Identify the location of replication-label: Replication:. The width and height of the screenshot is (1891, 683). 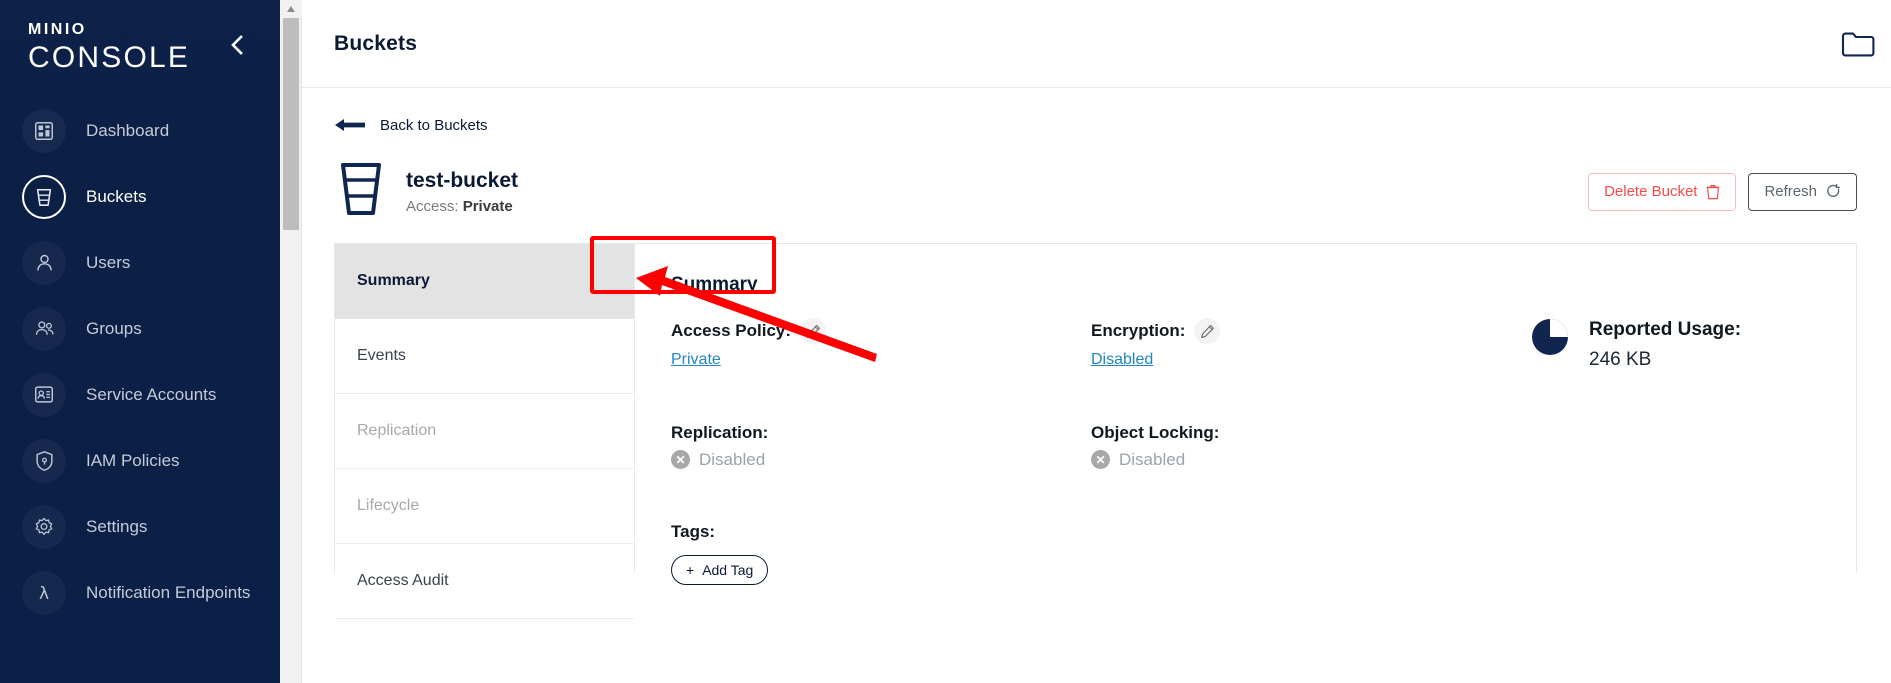
(720, 432).